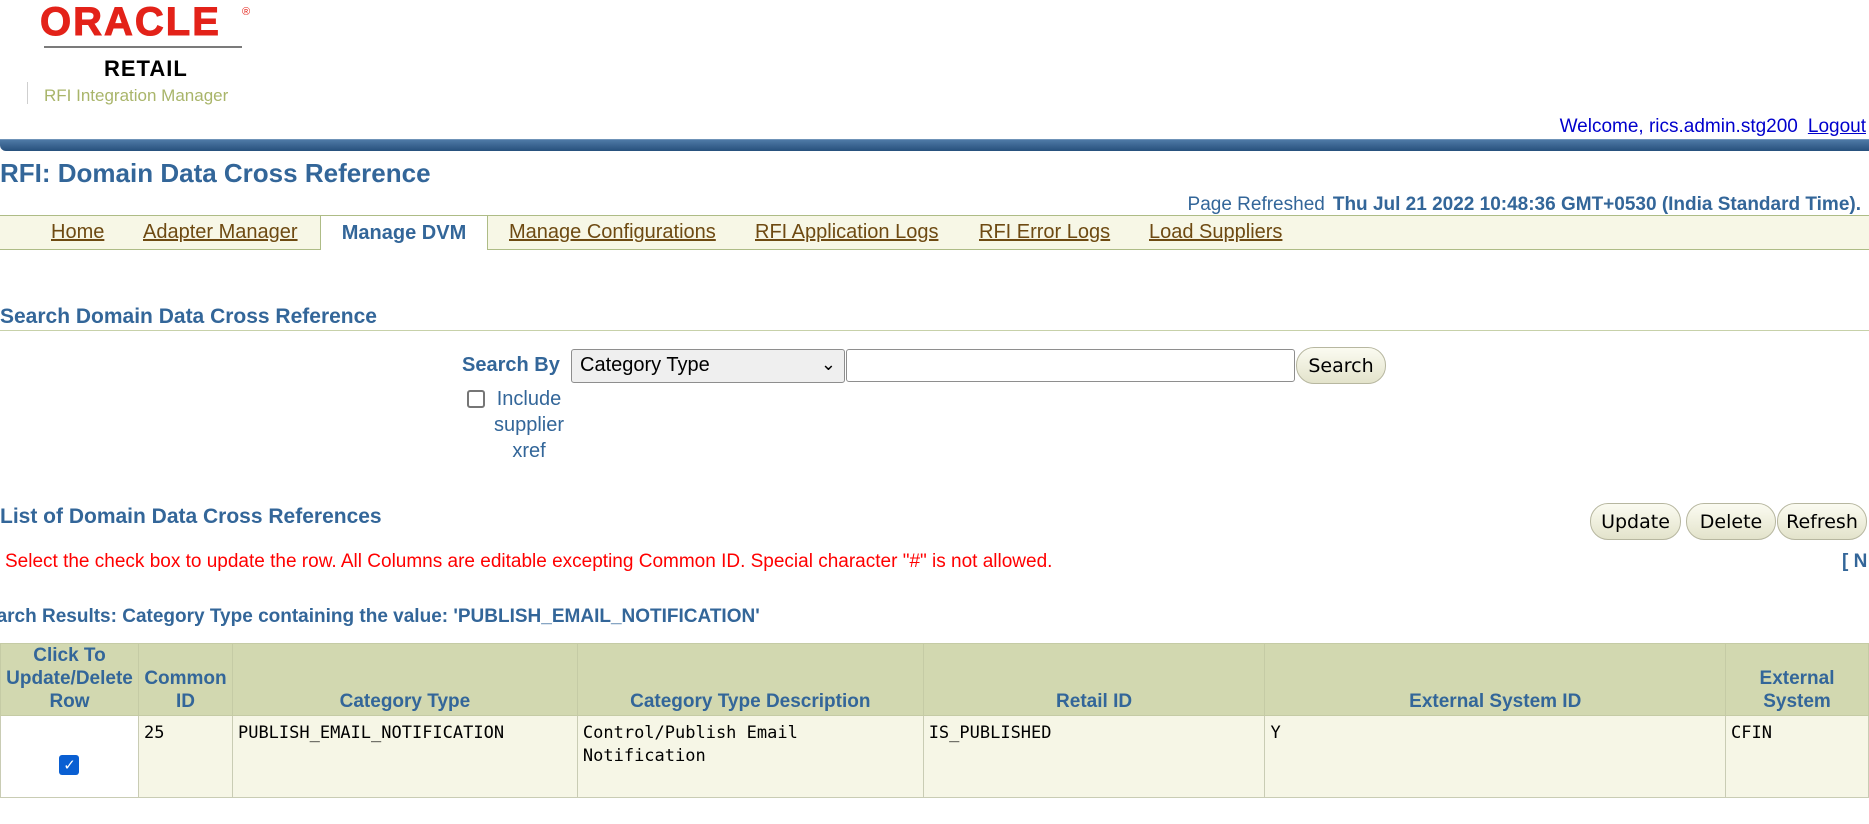  I want to click on tab-load-suppliers: Load Suppliers, so click(1215, 232).